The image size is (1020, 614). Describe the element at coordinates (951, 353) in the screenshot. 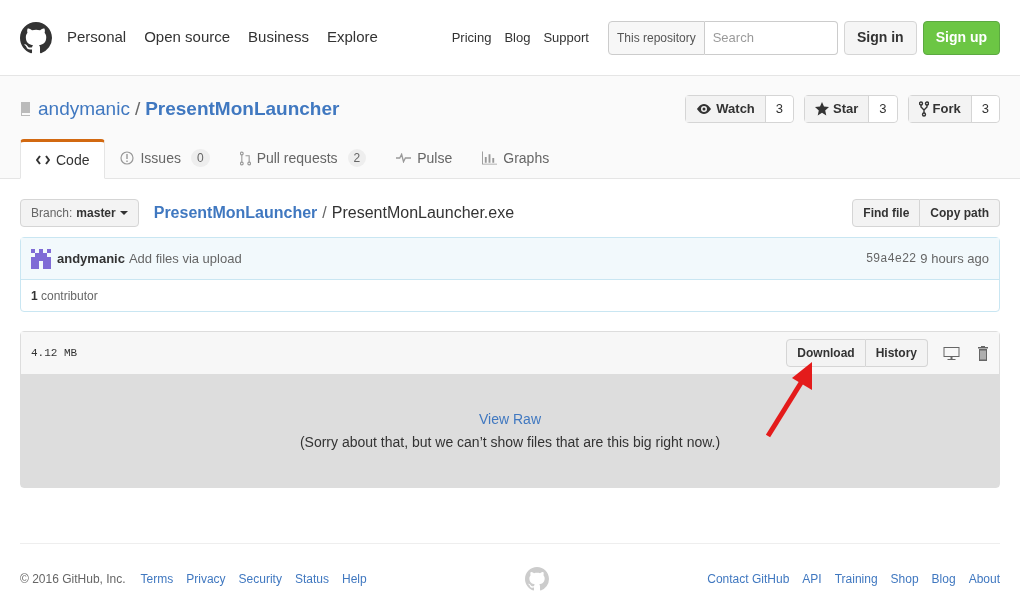

I see `desktop-icon` at that location.